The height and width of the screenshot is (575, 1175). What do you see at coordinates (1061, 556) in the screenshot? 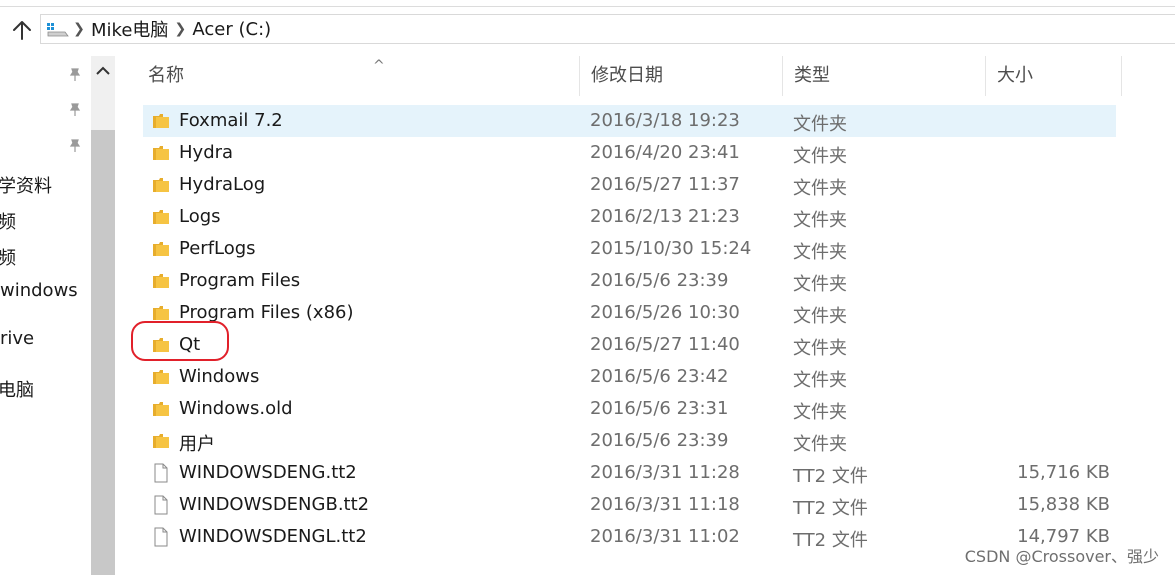
I see `watermark: CSDN @Crossover、强少` at bounding box center [1061, 556].